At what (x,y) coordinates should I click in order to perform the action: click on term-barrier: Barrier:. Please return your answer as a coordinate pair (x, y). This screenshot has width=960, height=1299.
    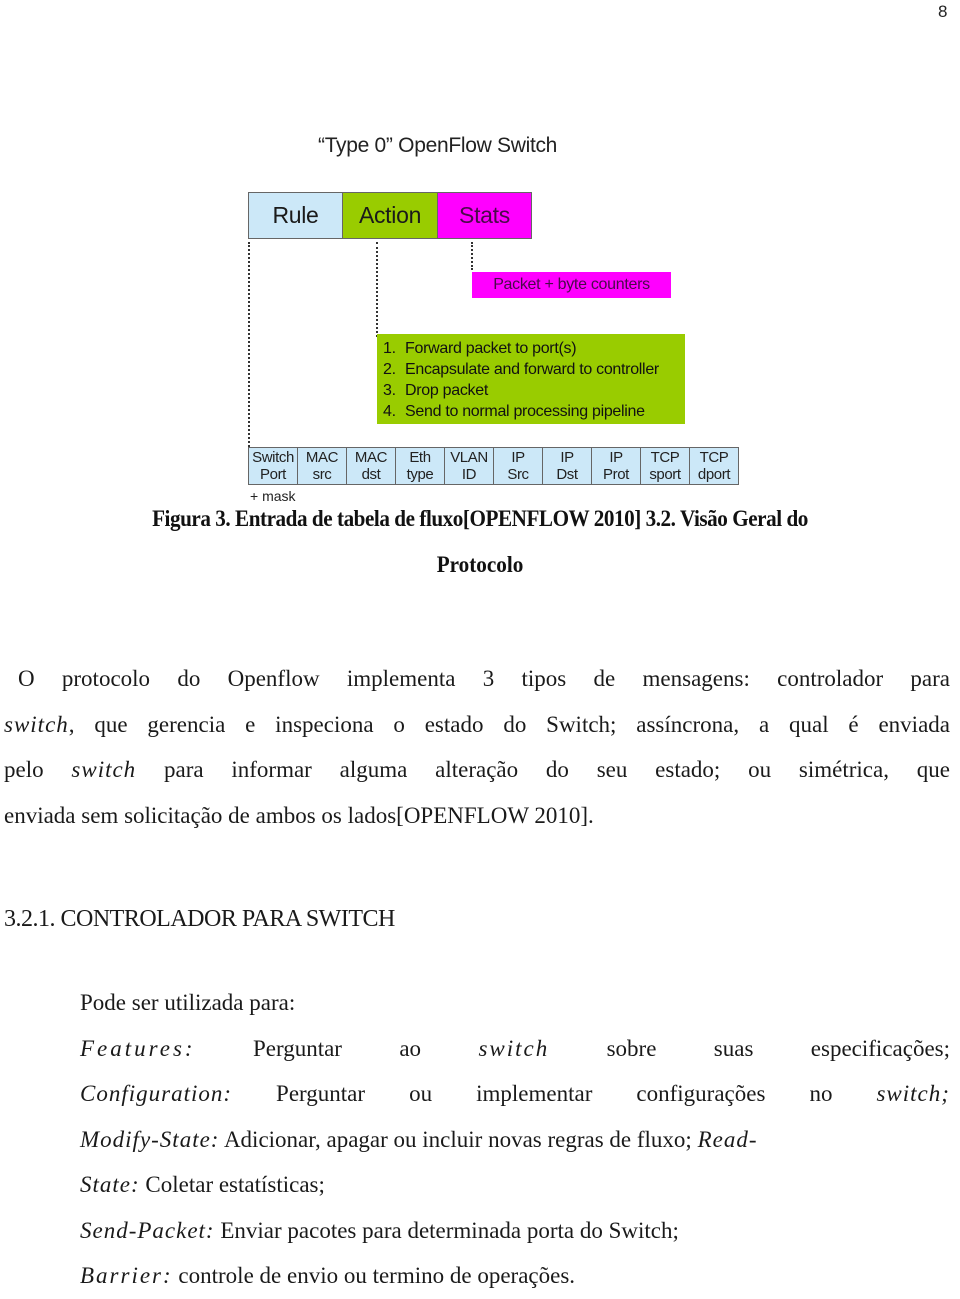
    Looking at the image, I should click on (126, 1275).